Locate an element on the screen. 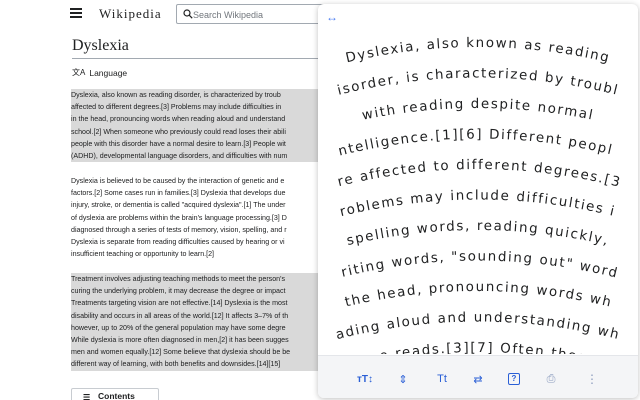 This screenshot has height=400, width=640. curved-text-line: spelling words, reading quickly, is located at coordinates (477, 234).